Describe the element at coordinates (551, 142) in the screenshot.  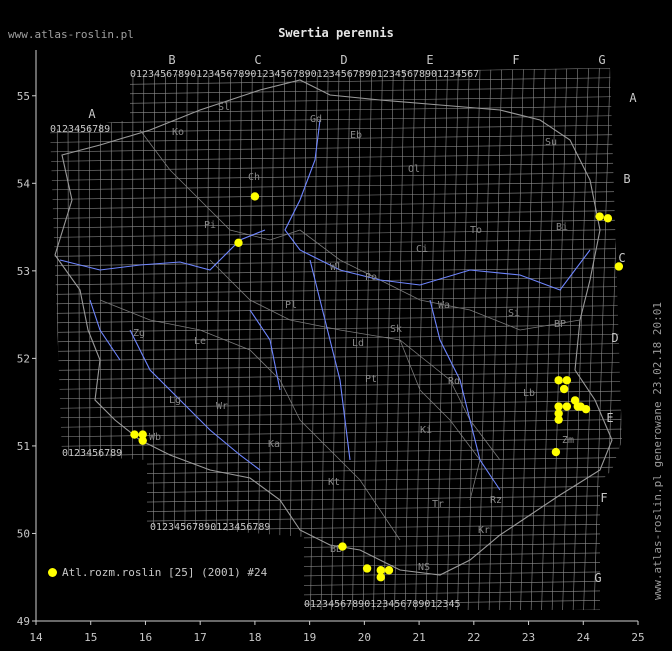
I see `region-label-su: Su` at that location.